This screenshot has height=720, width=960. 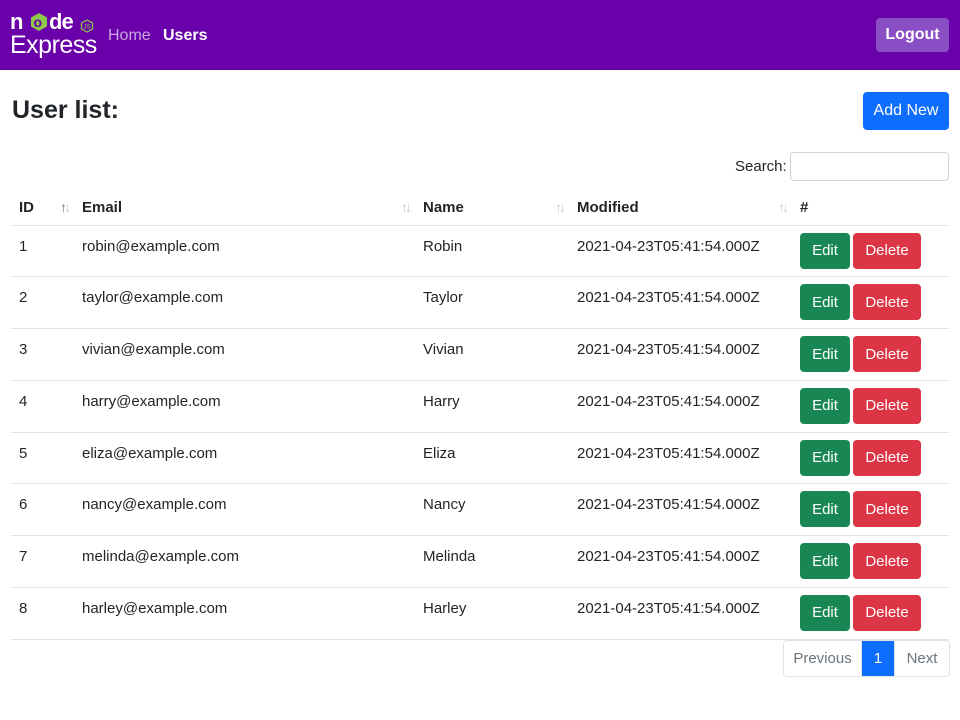 I want to click on table-header-row: ID ↑↓ Email ↑↓ Name ↑↓ Modified ↑↓ #, so click(x=480, y=208).